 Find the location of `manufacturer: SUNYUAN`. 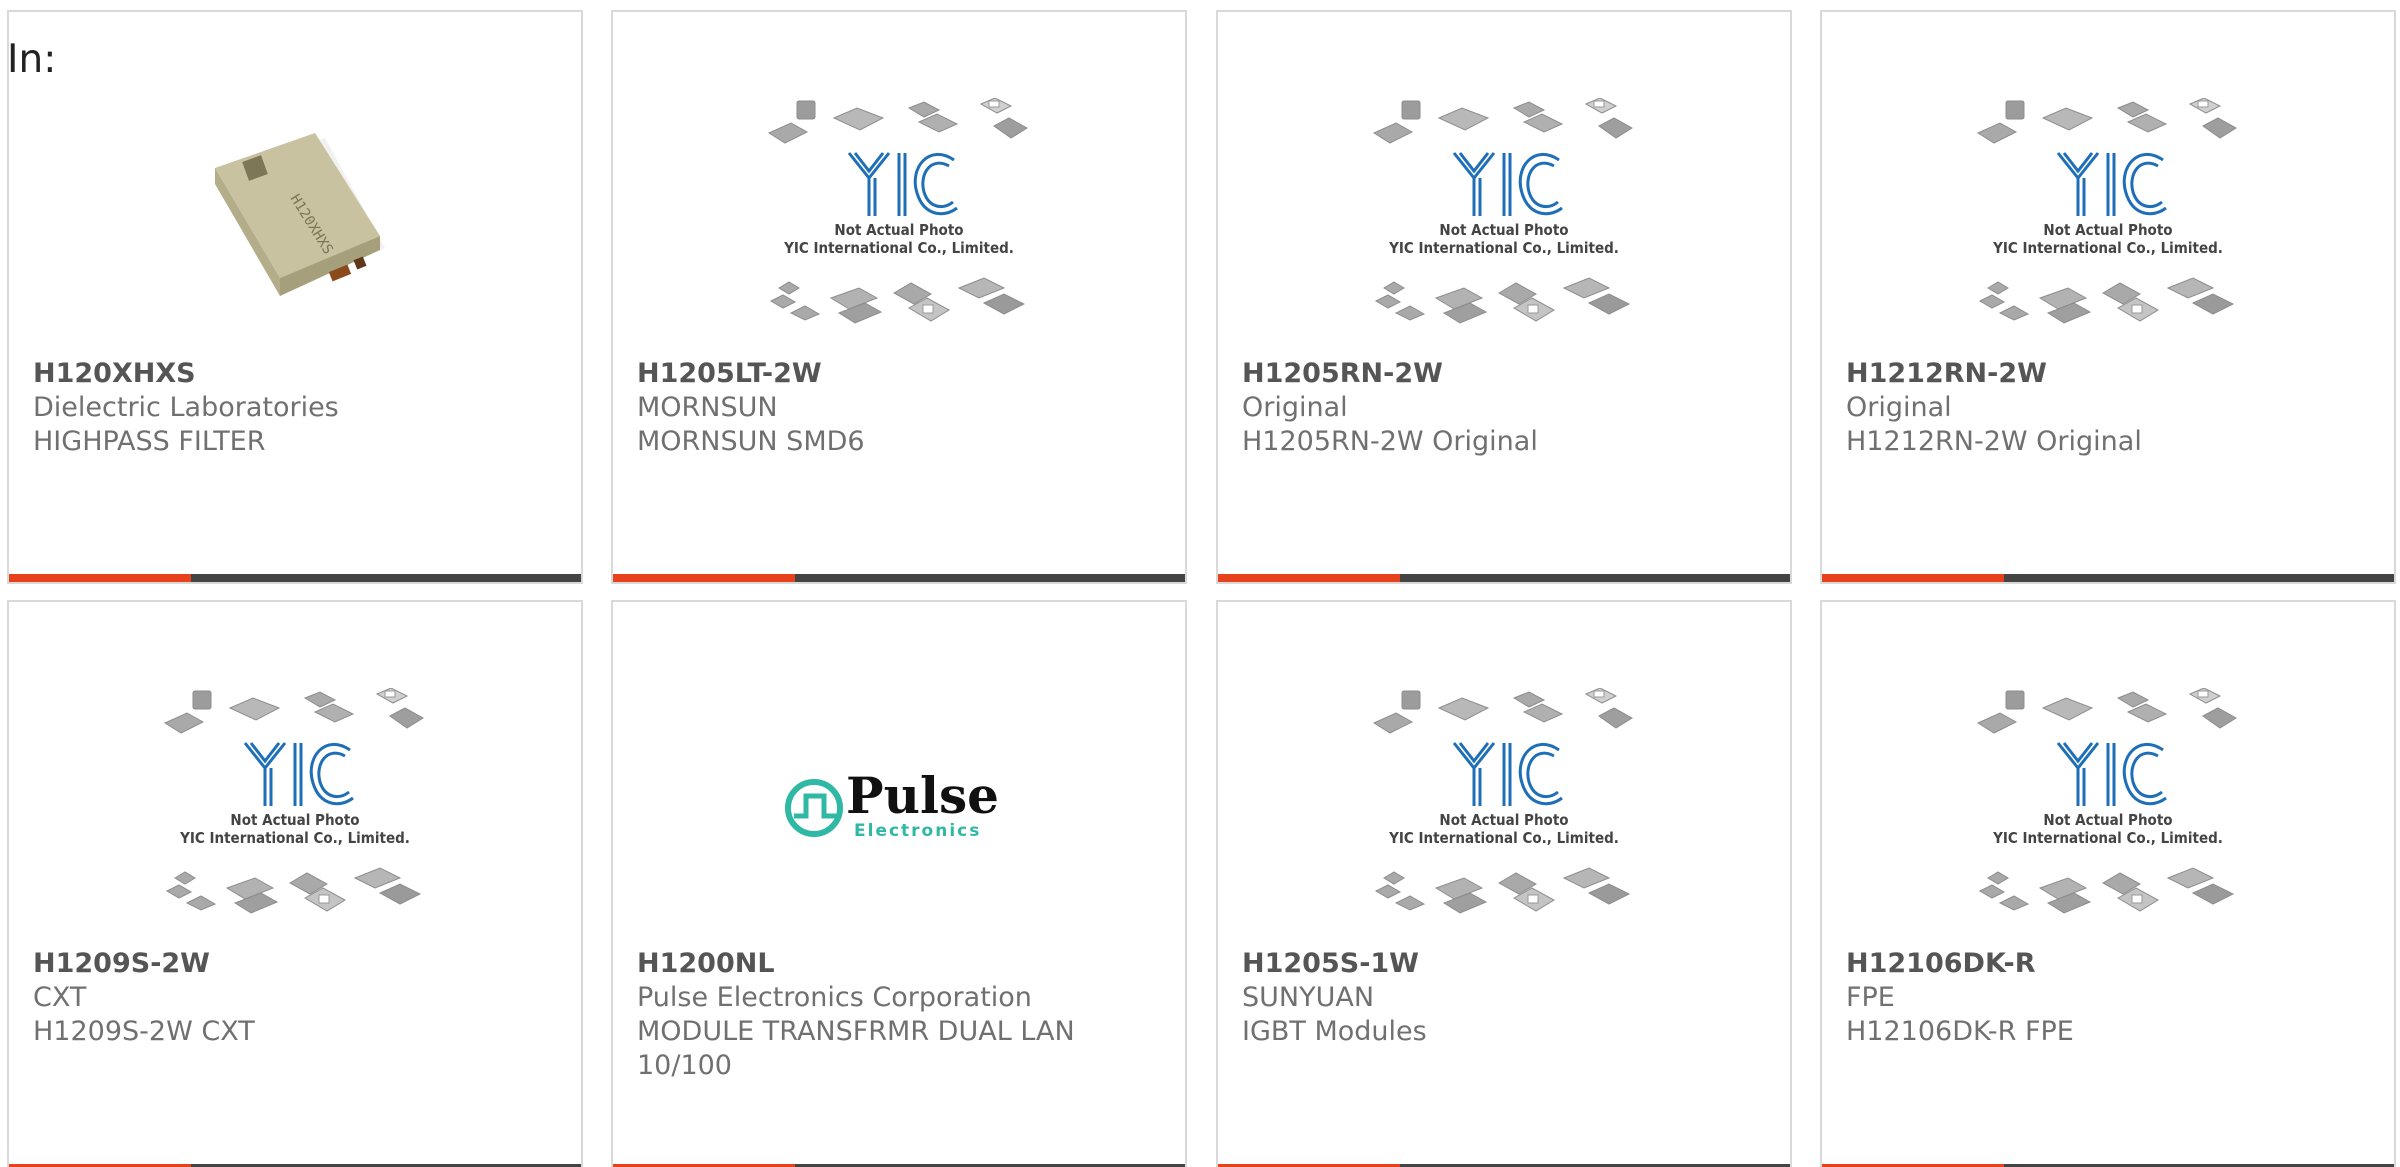

manufacturer: SUNYUAN is located at coordinates (1308, 997).